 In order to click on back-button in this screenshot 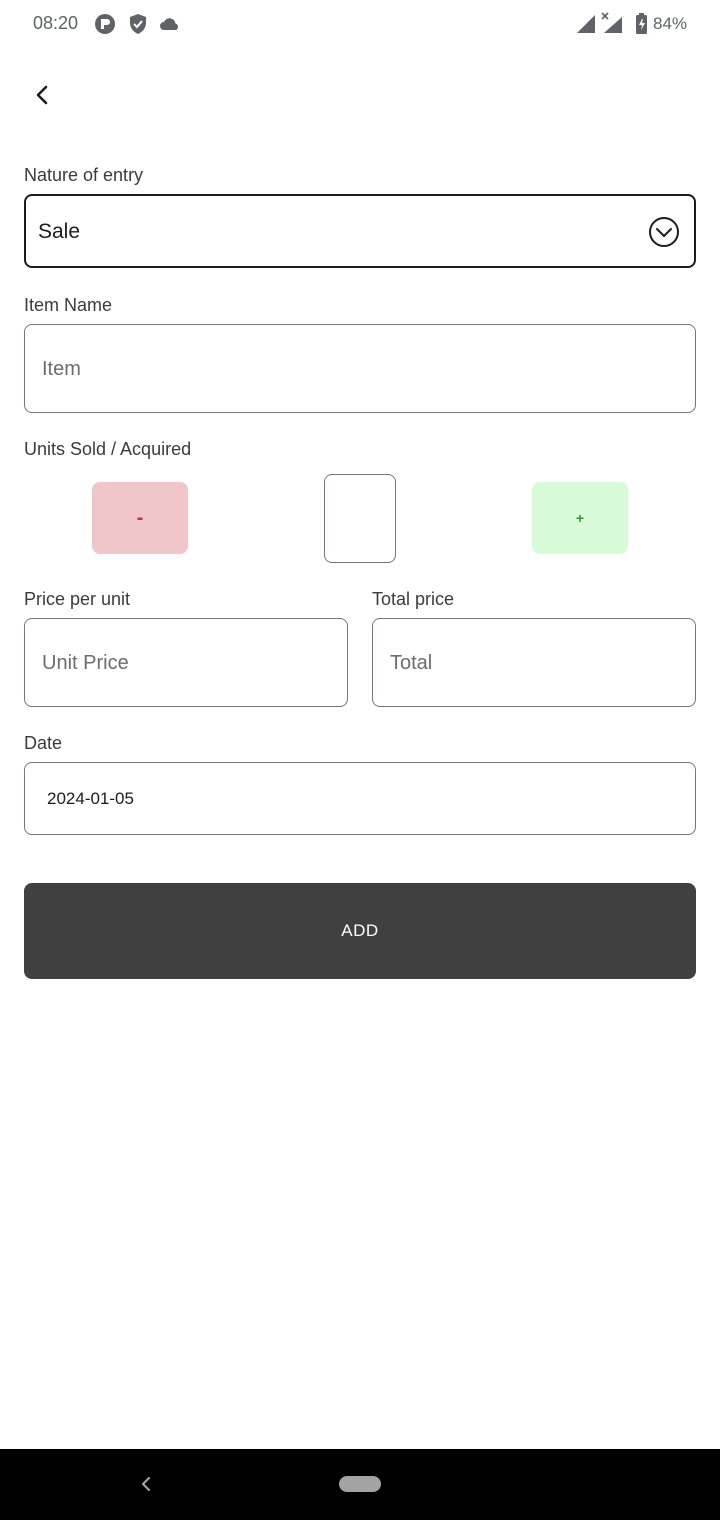, I will do `click(43, 97)`.